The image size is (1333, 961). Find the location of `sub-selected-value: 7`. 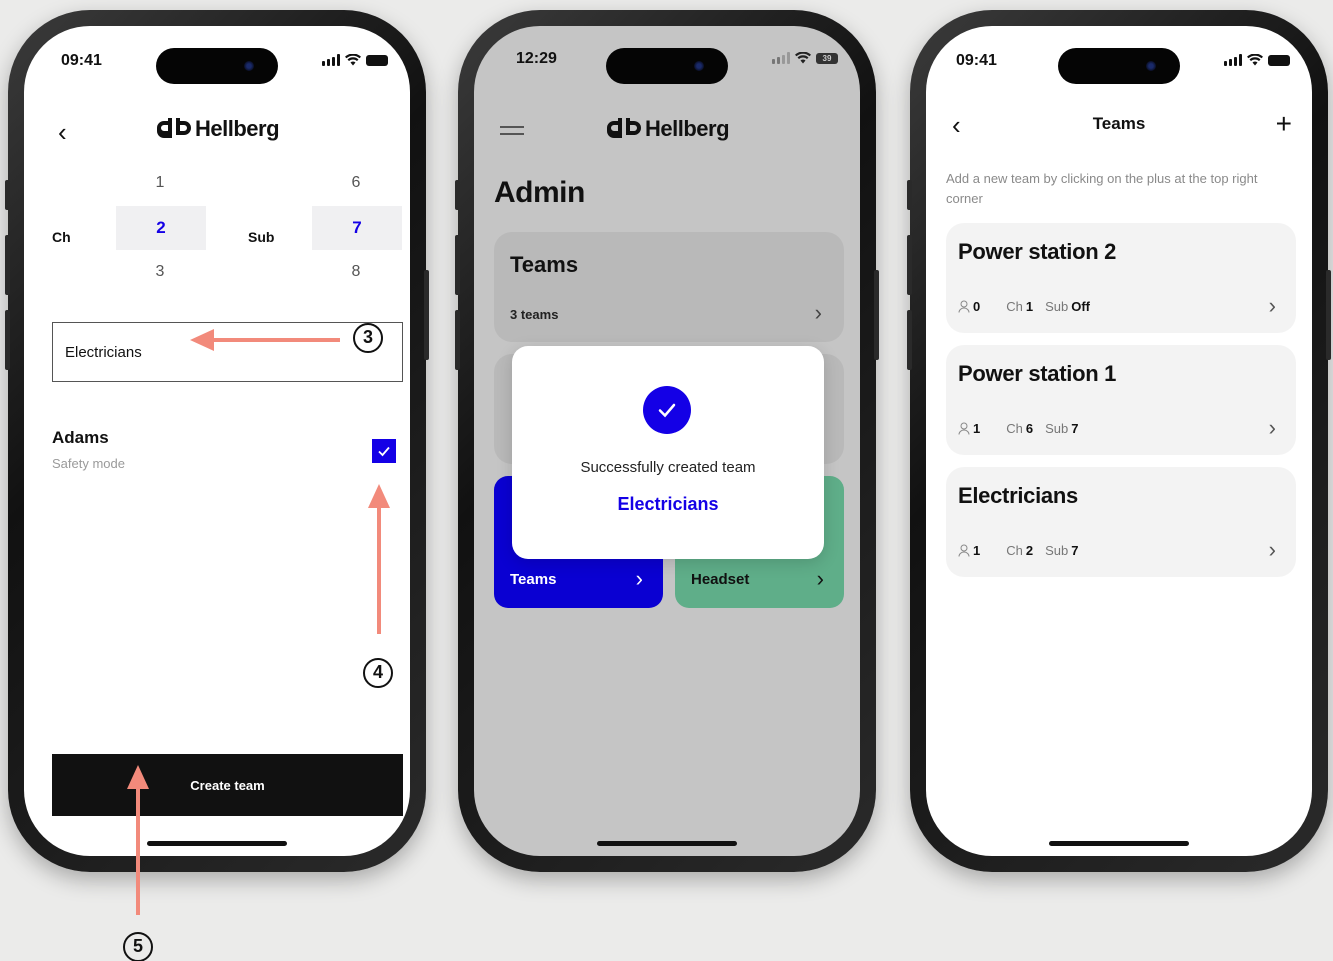

sub-selected-value: 7 is located at coordinates (357, 227).